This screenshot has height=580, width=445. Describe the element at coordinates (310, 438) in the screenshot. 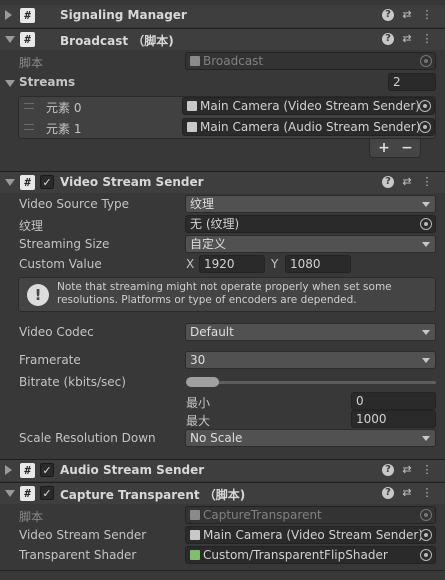

I see `scale-resolution-dropdown: No Scale` at that location.